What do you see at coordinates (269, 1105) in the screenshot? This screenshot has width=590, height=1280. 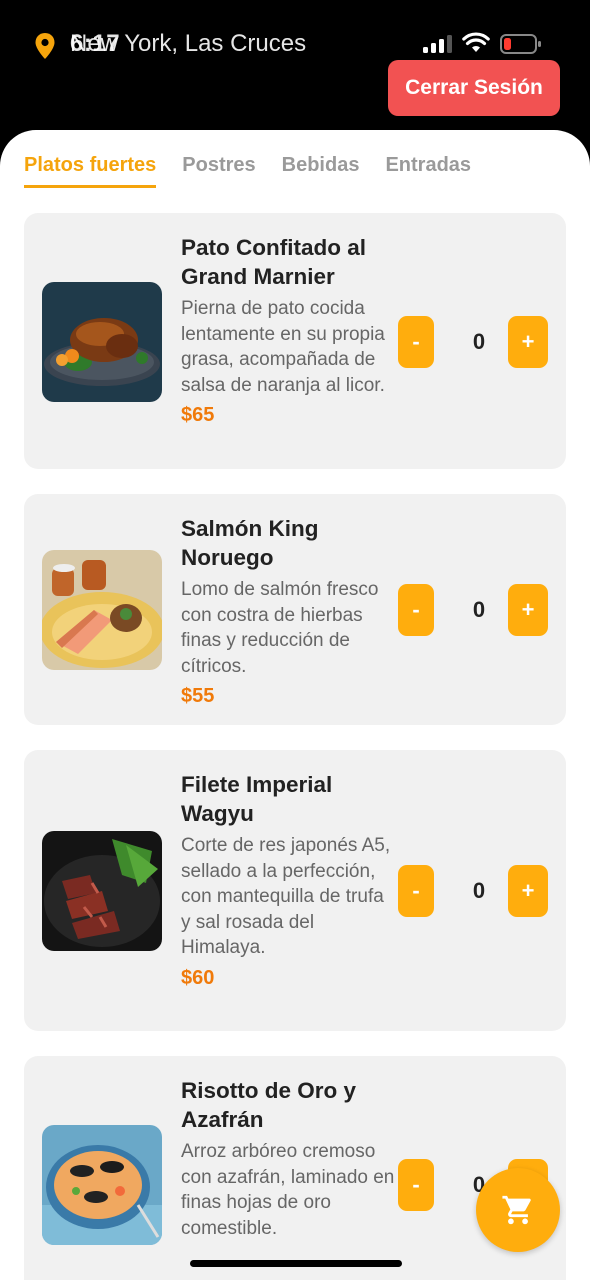 I see `dish-name: Risotto de Oro y Azafrán` at bounding box center [269, 1105].